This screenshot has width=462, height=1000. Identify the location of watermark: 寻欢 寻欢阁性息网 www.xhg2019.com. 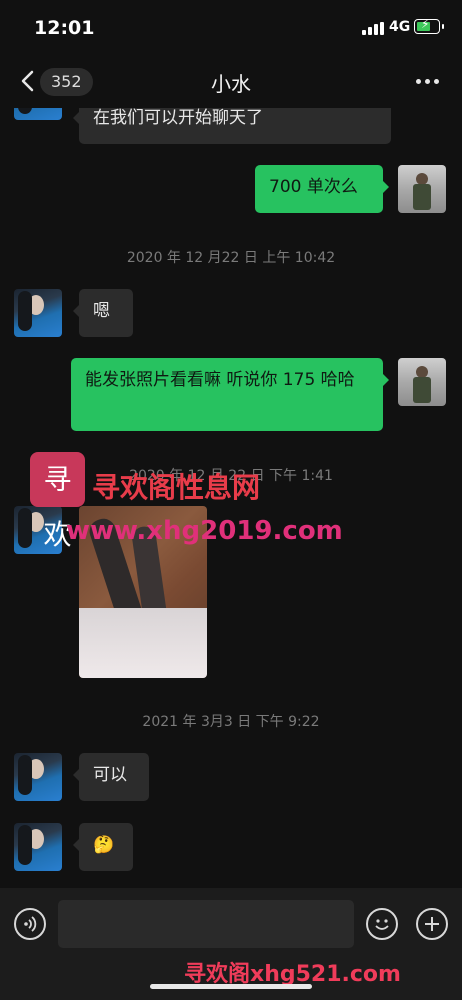
(186, 502).